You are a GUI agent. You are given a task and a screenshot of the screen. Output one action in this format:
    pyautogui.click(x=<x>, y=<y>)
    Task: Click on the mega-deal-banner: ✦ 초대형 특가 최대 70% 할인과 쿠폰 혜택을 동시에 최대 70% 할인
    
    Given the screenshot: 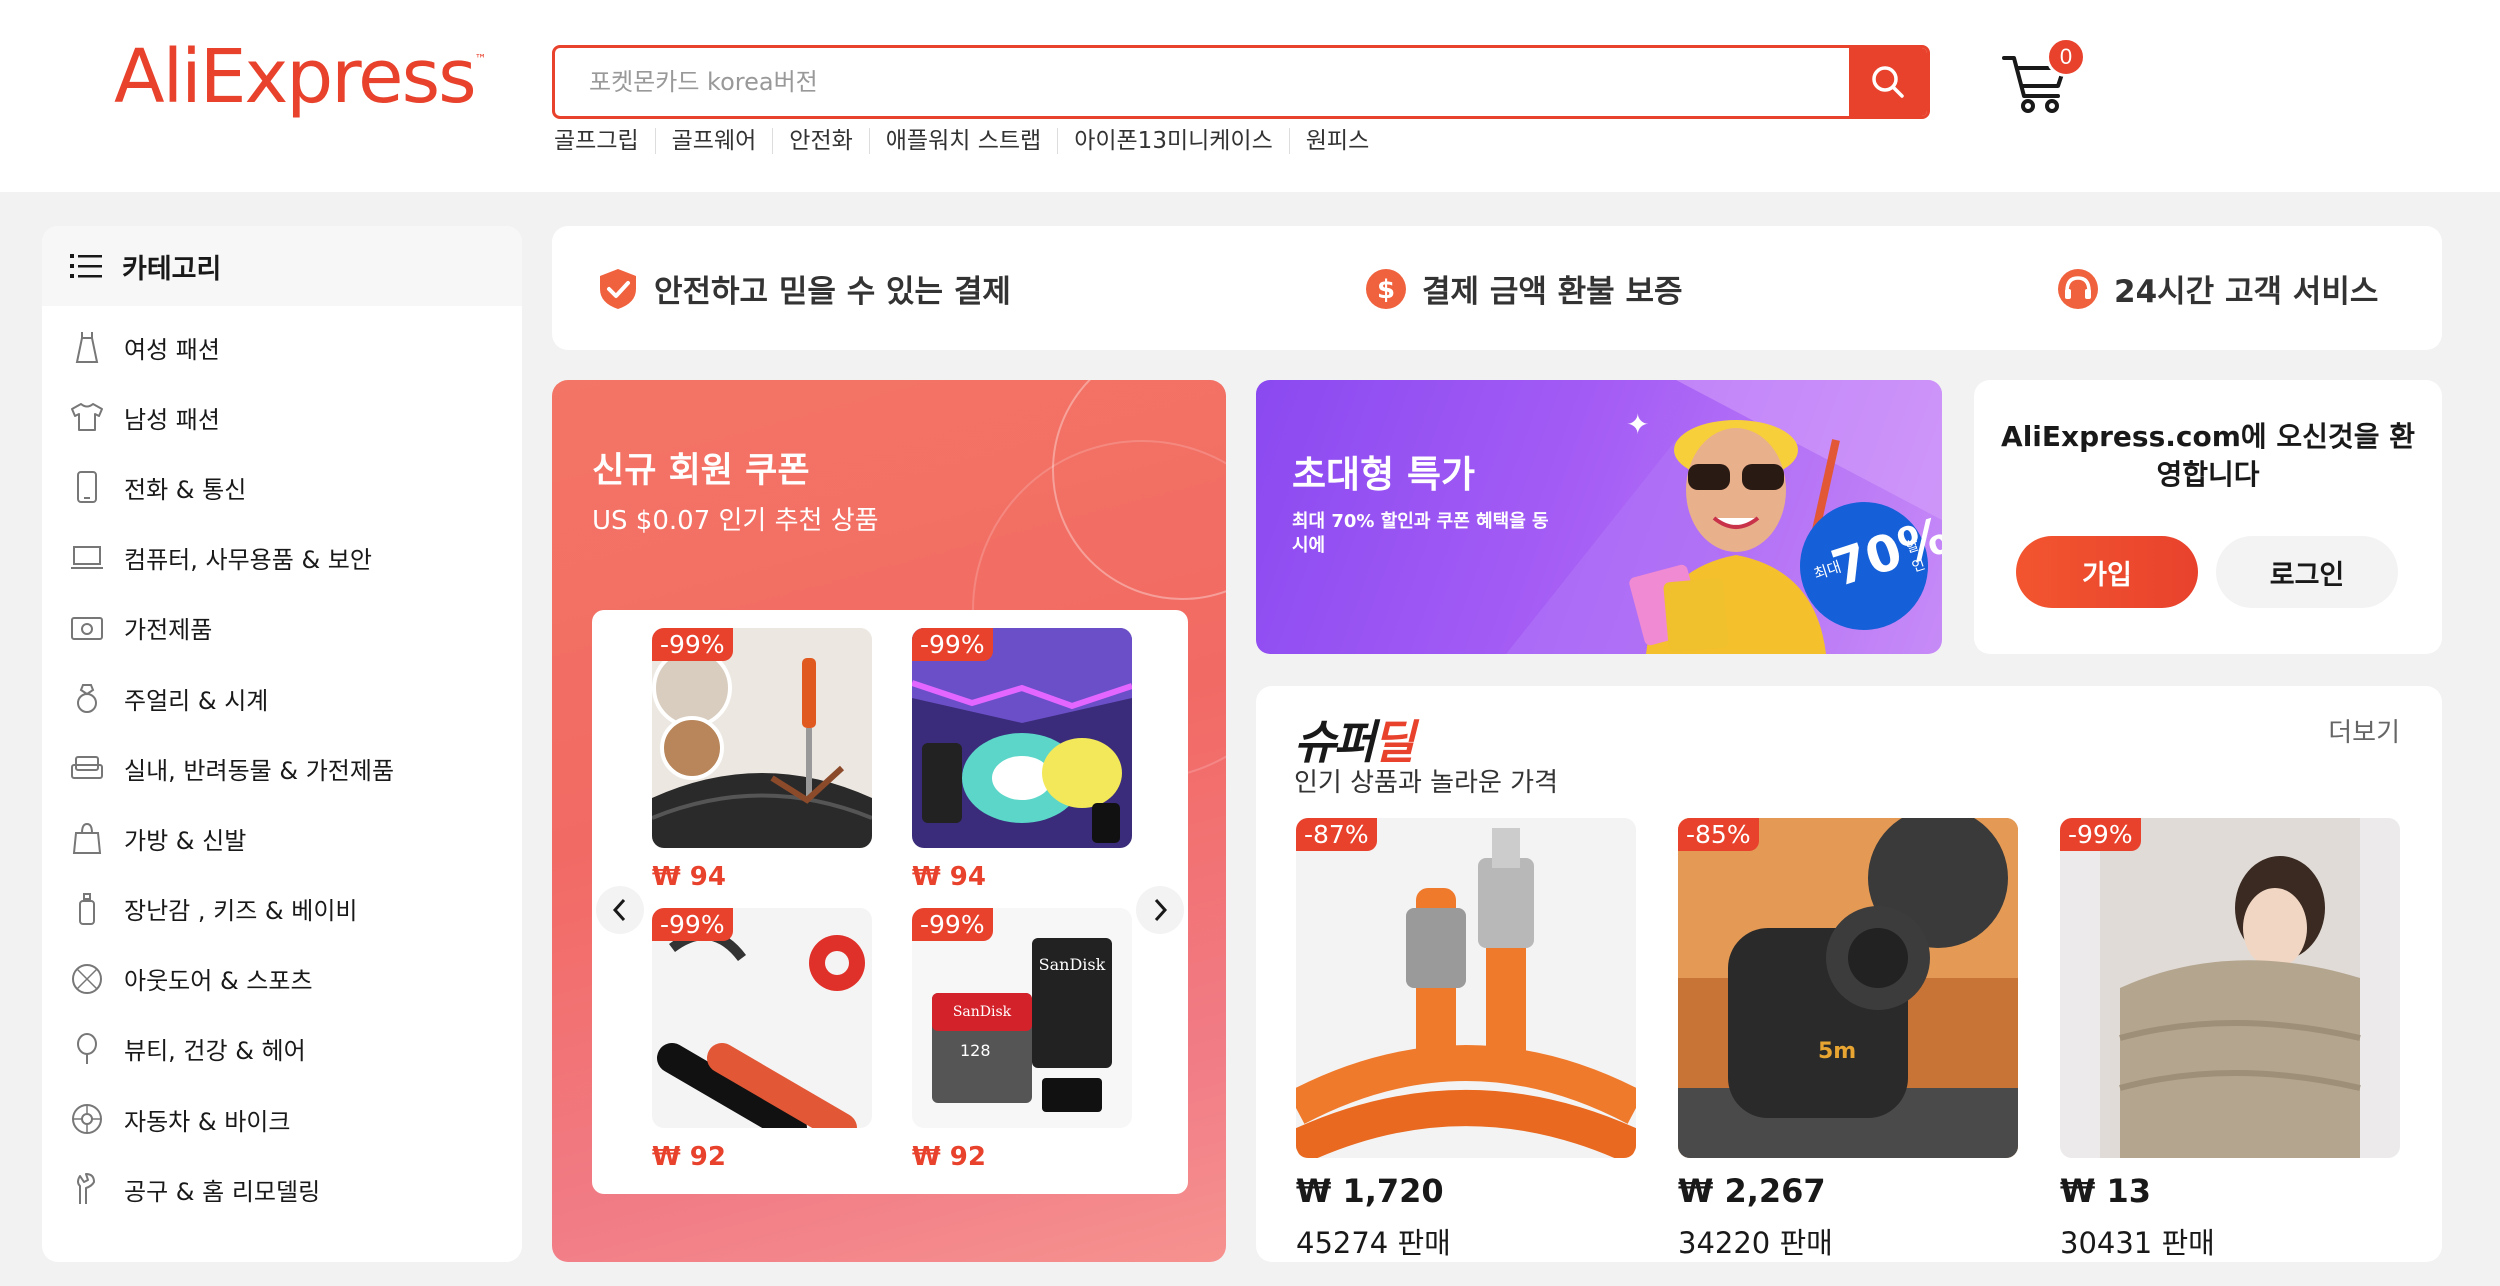 What is the action you would take?
    pyautogui.click(x=1599, y=517)
    